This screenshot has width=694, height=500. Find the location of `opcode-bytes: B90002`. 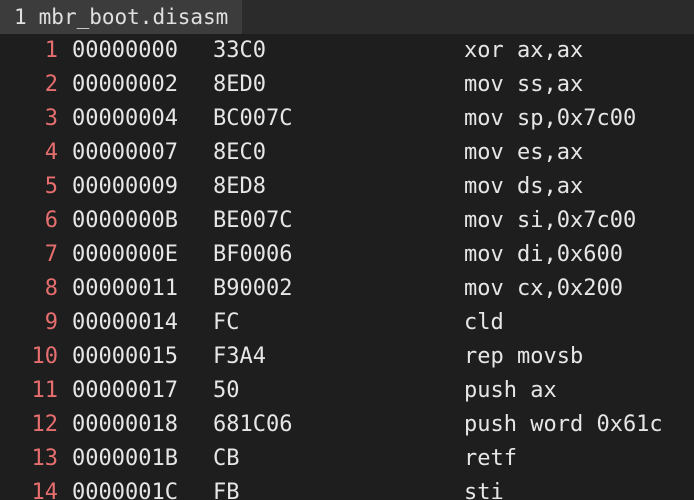

opcode-bytes: B90002 is located at coordinates (253, 288).